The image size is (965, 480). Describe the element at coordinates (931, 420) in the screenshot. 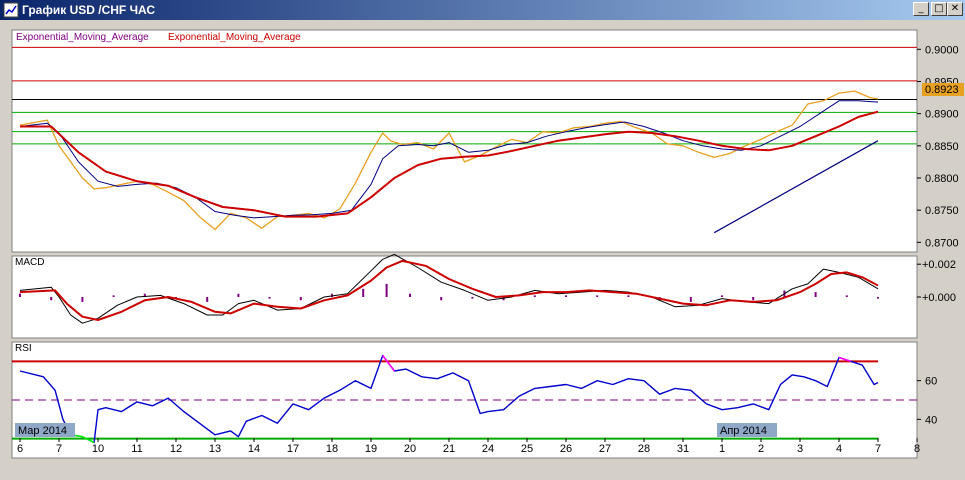

I see `rsi-y-tick-label: 40` at that location.